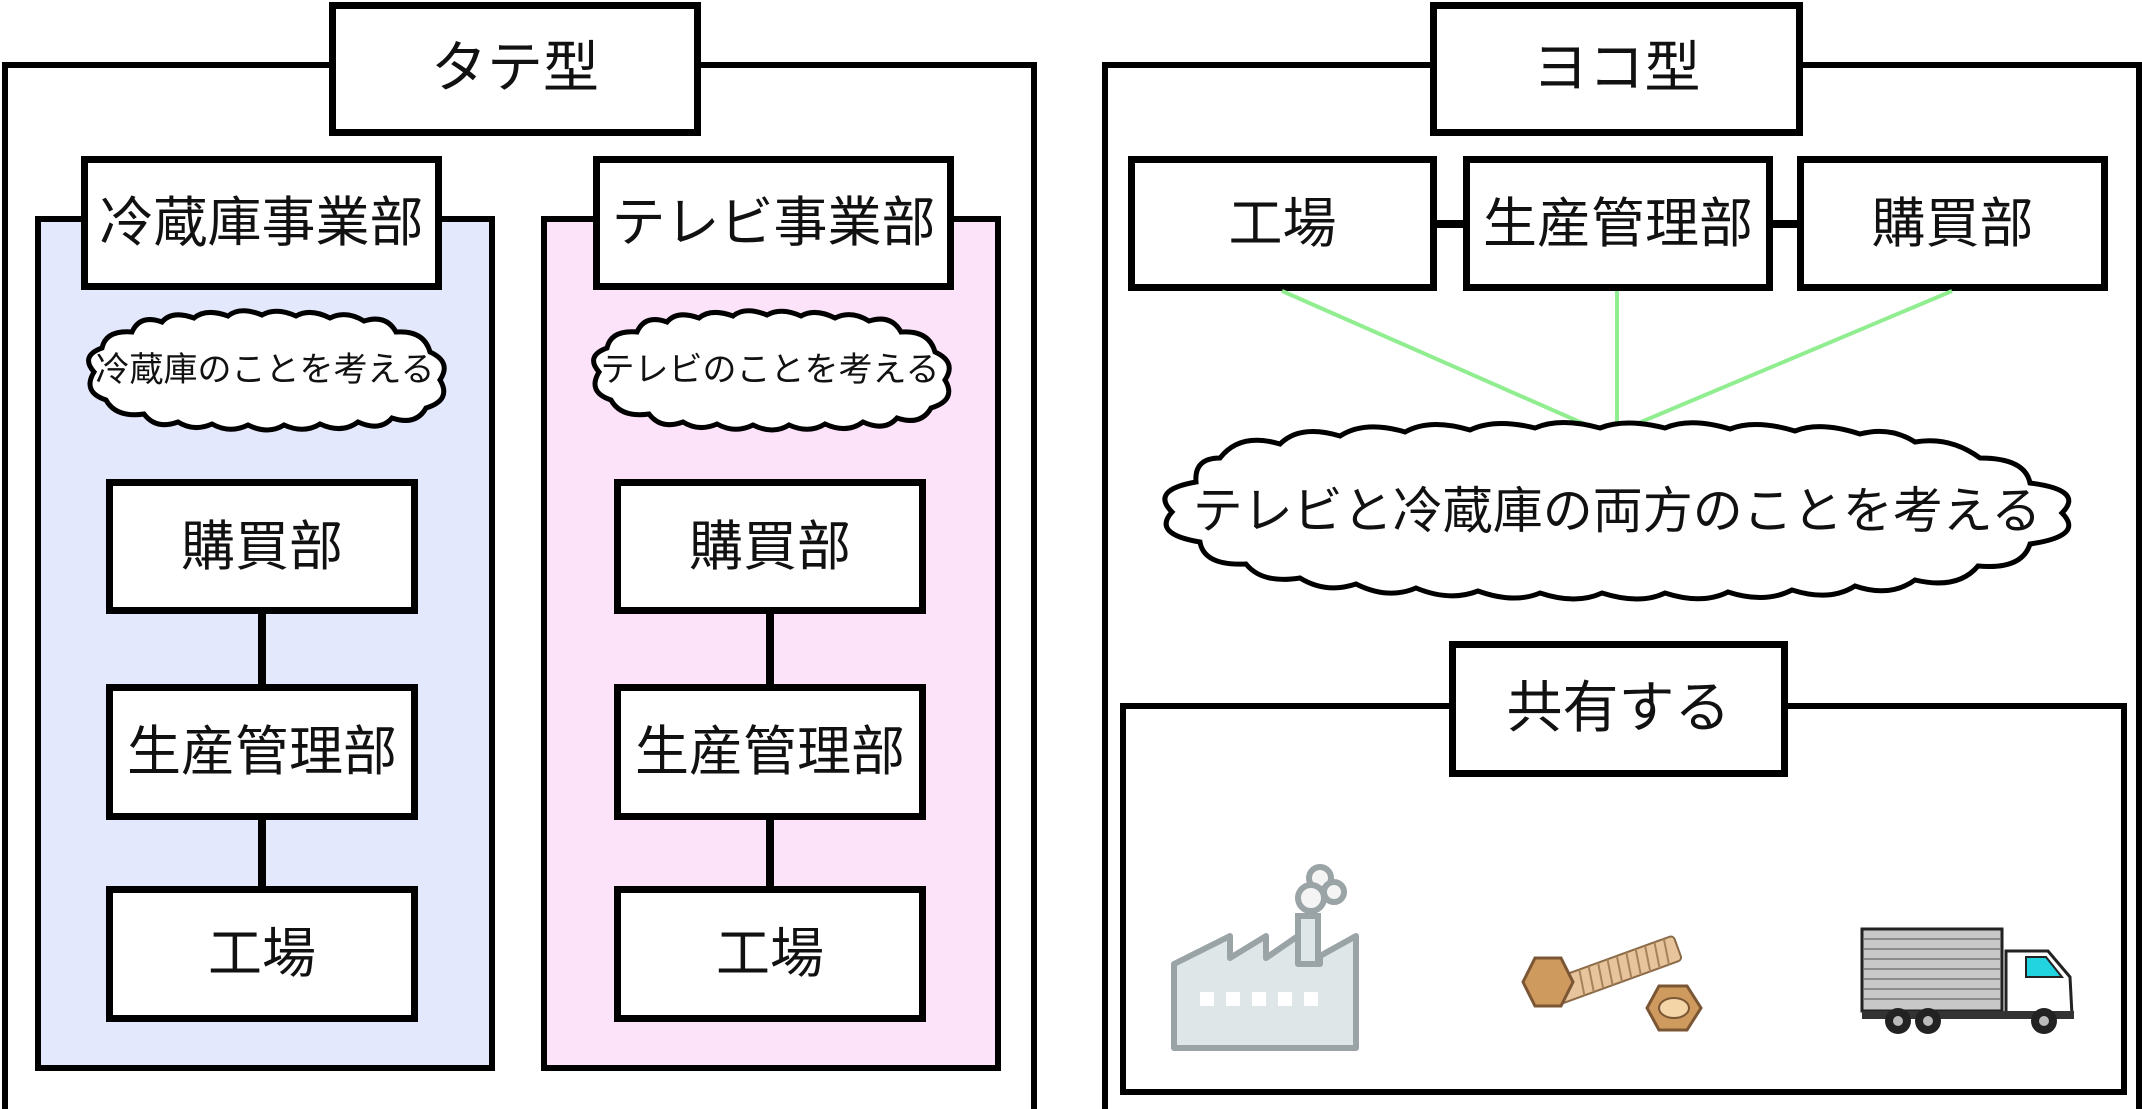 The image size is (2142, 1109). I want to click on shared-thought-text: テレビと冷蔵庫の両方のことを考える, so click(1617, 511).